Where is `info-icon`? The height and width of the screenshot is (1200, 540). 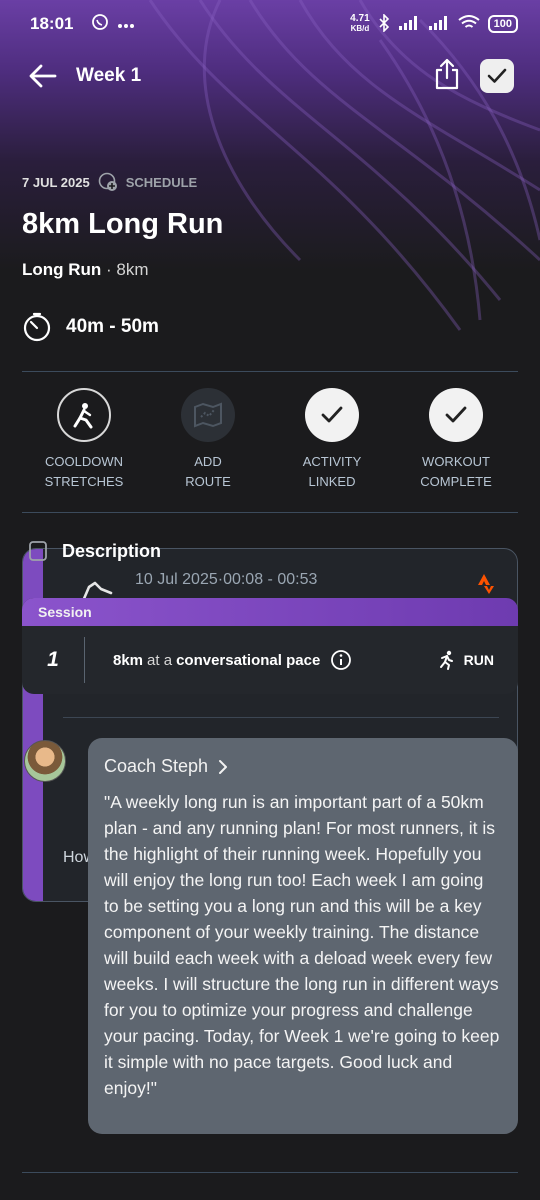 info-icon is located at coordinates (341, 660).